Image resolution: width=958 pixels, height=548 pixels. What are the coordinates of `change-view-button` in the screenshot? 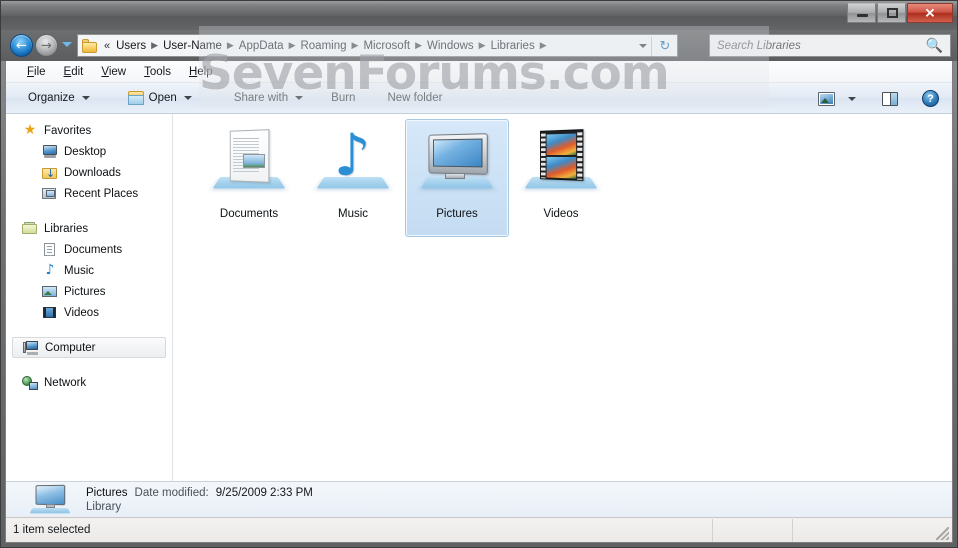 It's located at (826, 99).